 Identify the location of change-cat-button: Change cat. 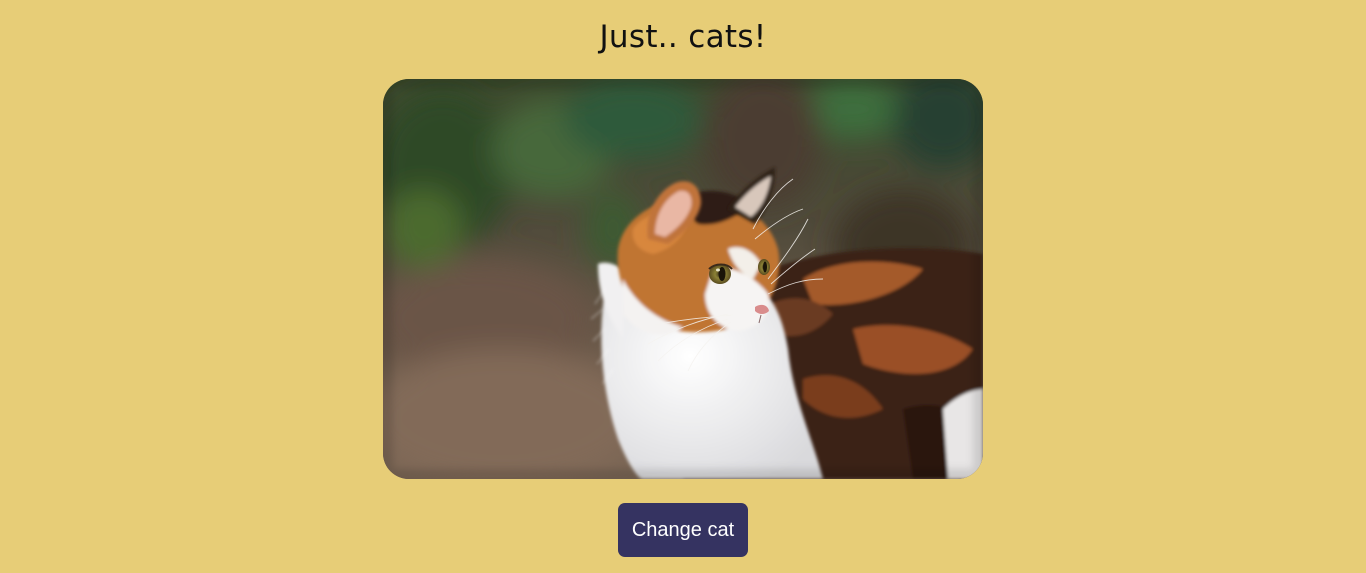
(683, 530).